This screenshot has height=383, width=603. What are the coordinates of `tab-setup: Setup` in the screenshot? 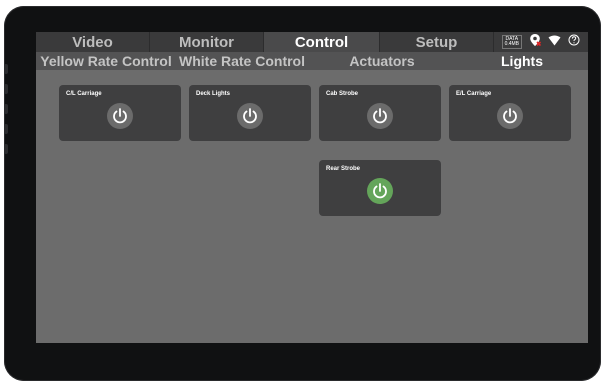 It's located at (437, 42).